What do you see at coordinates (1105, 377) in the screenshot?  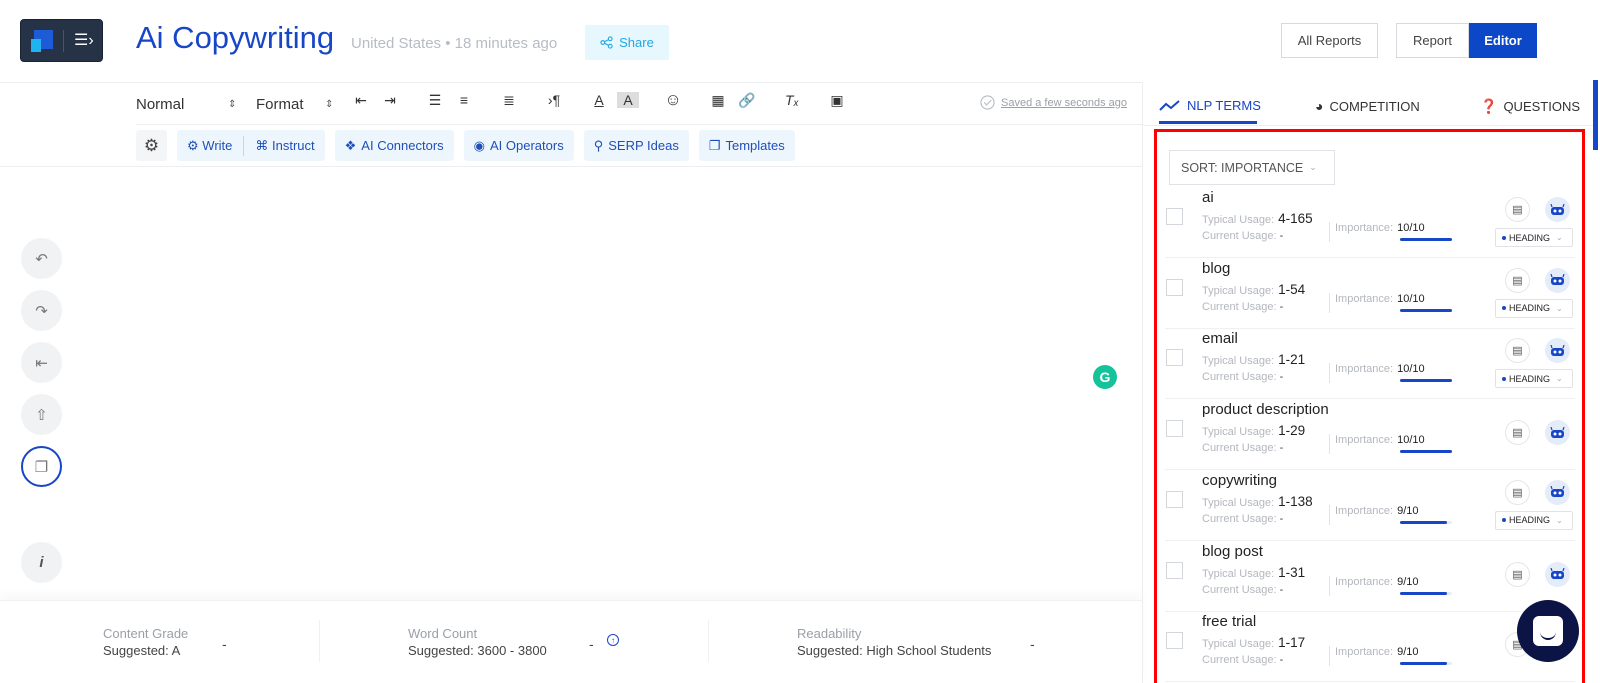 I see `grammarly-icon: G` at bounding box center [1105, 377].